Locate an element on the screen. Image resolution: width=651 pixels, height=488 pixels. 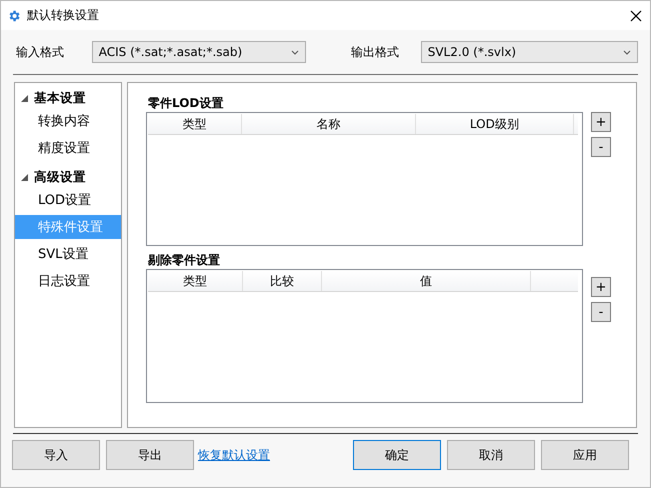
sidebar-item: 精度设置 is located at coordinates (68, 148).